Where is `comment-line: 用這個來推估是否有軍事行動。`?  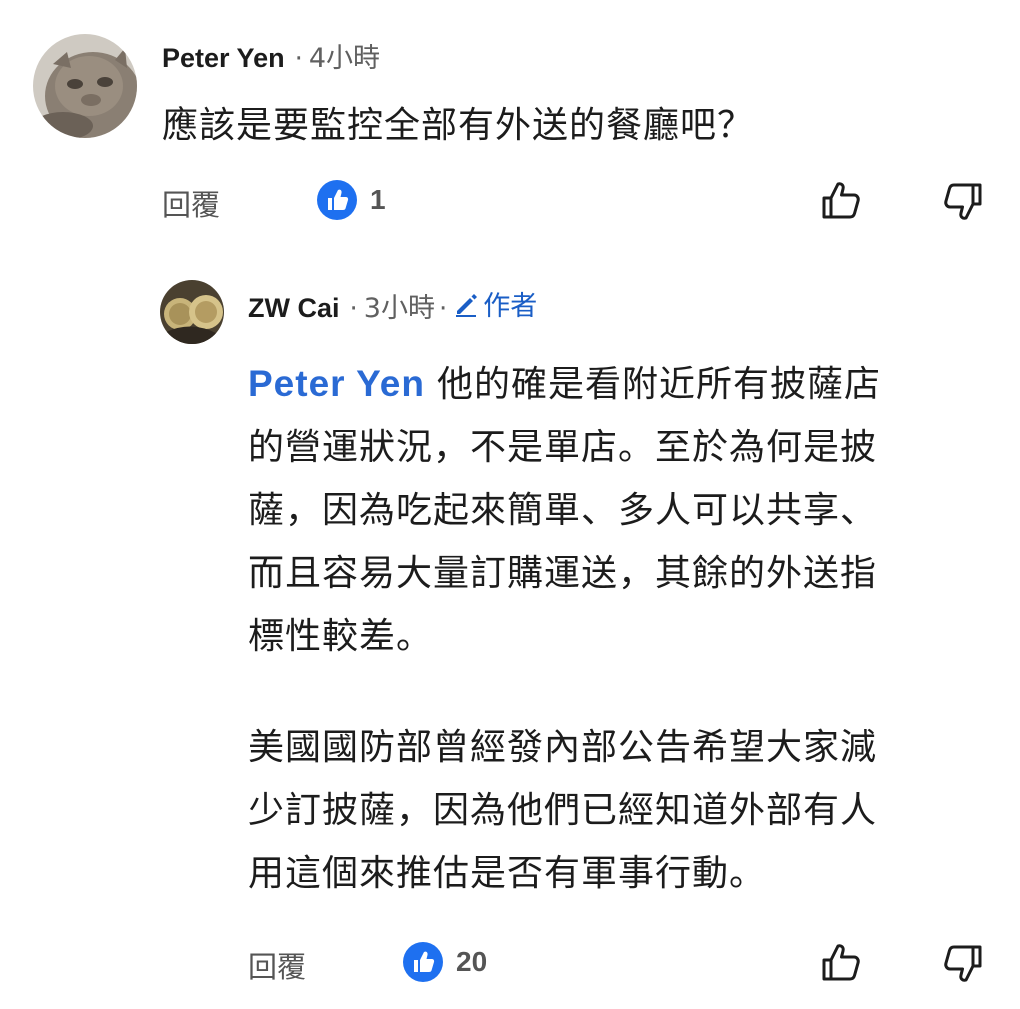
comment-line: 用這個來推估是否有軍事行動。 is located at coordinates (507, 873).